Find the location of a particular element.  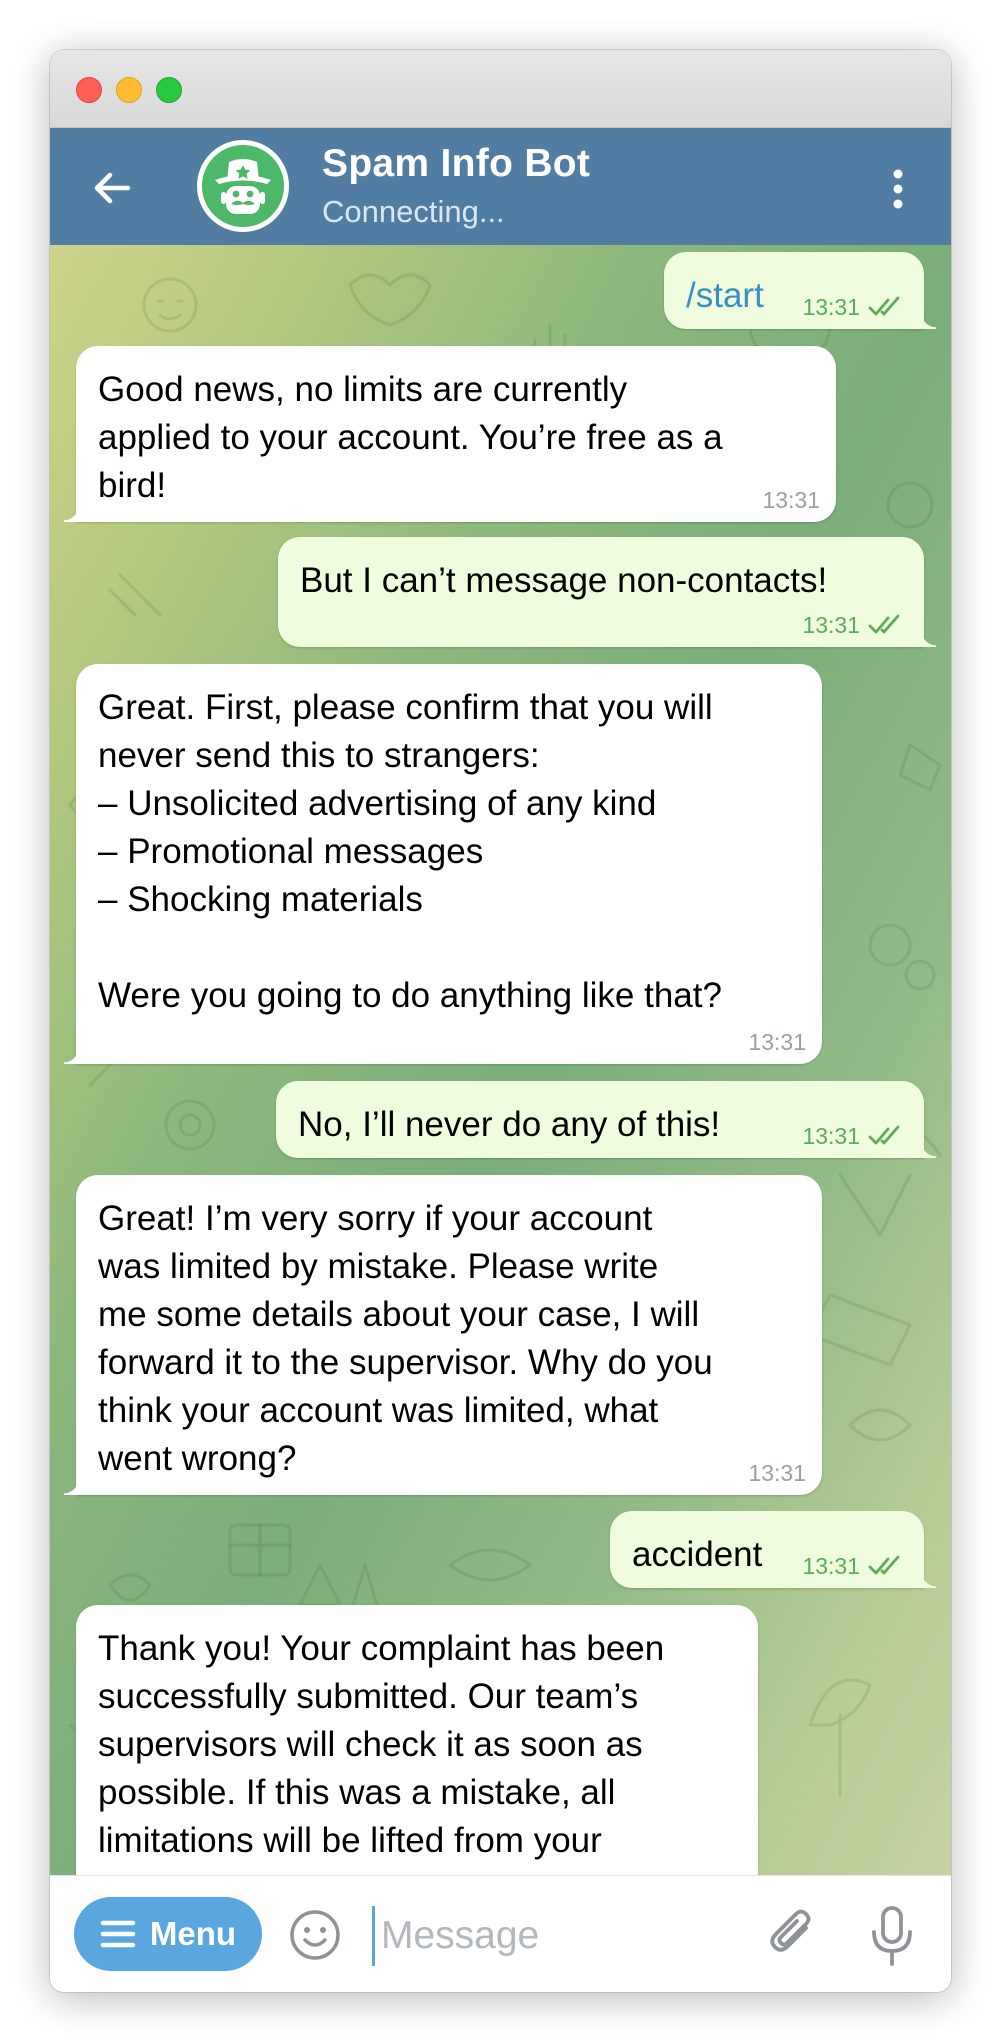

command-link: /start is located at coordinates (725, 295).